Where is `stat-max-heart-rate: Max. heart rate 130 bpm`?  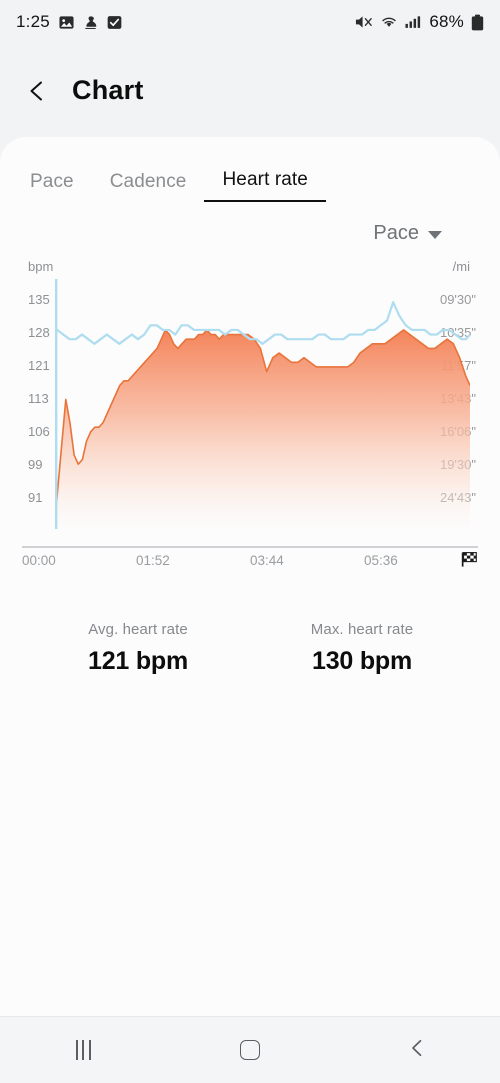
stat-max-heart-rate: Max. heart rate 130 bpm is located at coordinates (362, 648).